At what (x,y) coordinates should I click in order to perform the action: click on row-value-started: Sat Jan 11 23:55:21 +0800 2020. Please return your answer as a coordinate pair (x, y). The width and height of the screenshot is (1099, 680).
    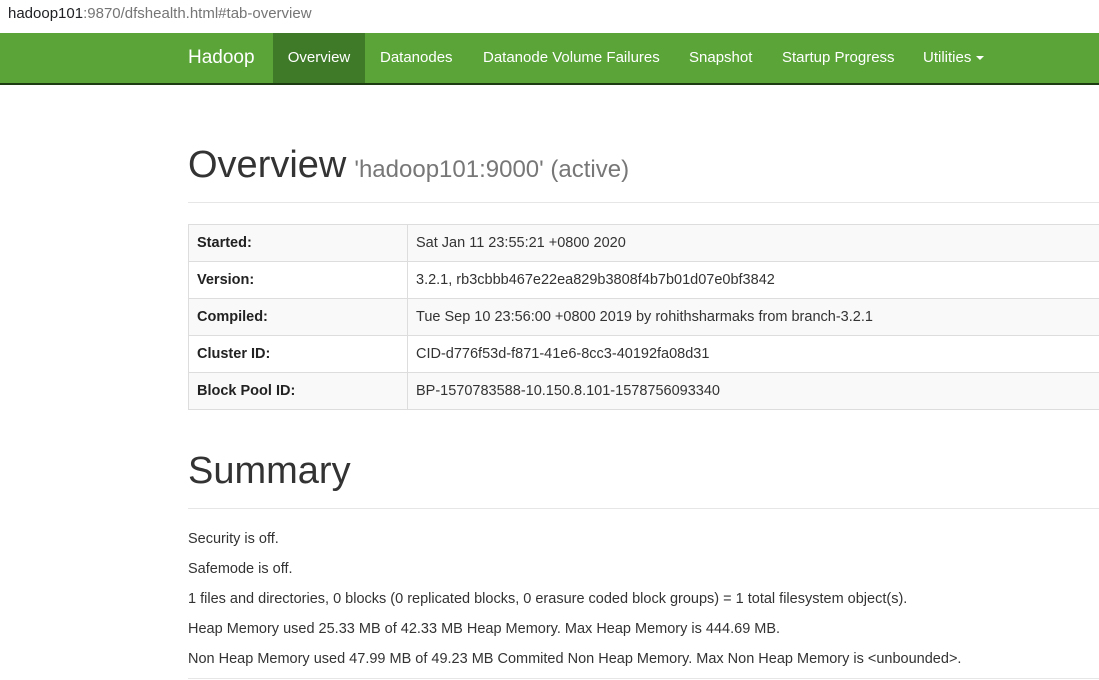
    Looking at the image, I should click on (753, 243).